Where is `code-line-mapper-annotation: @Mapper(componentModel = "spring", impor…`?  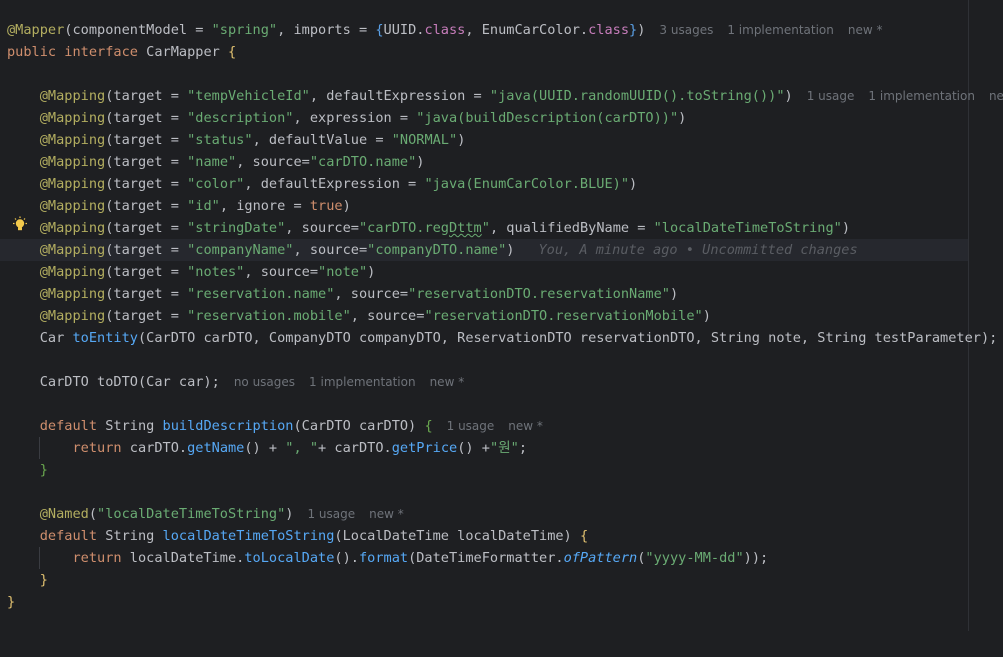
code-line-mapper-annotation: @Mapper(componentModel = "spring", impor… is located at coordinates (484, 30).